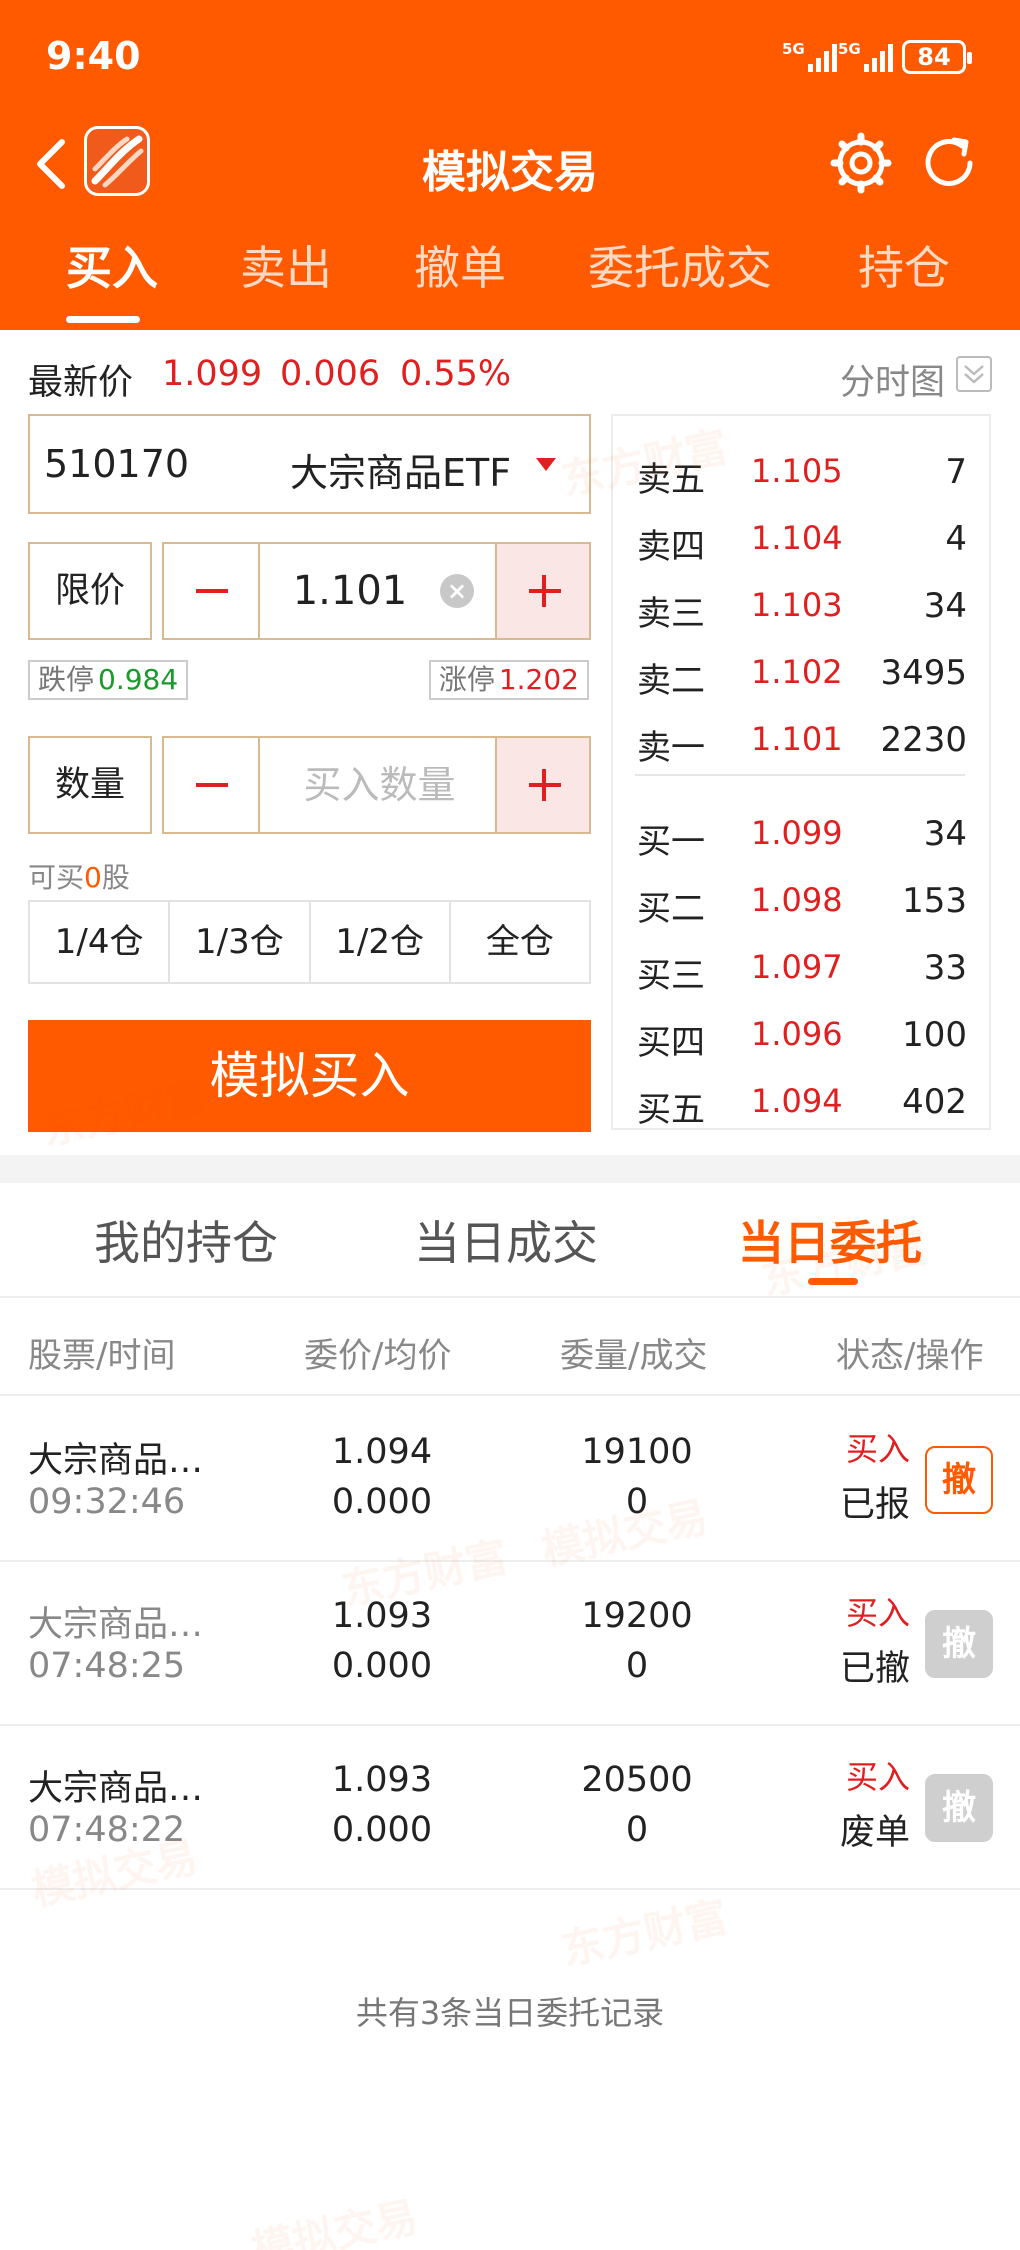  What do you see at coordinates (212, 785) in the screenshot?
I see `quantity-decrease-button` at bounding box center [212, 785].